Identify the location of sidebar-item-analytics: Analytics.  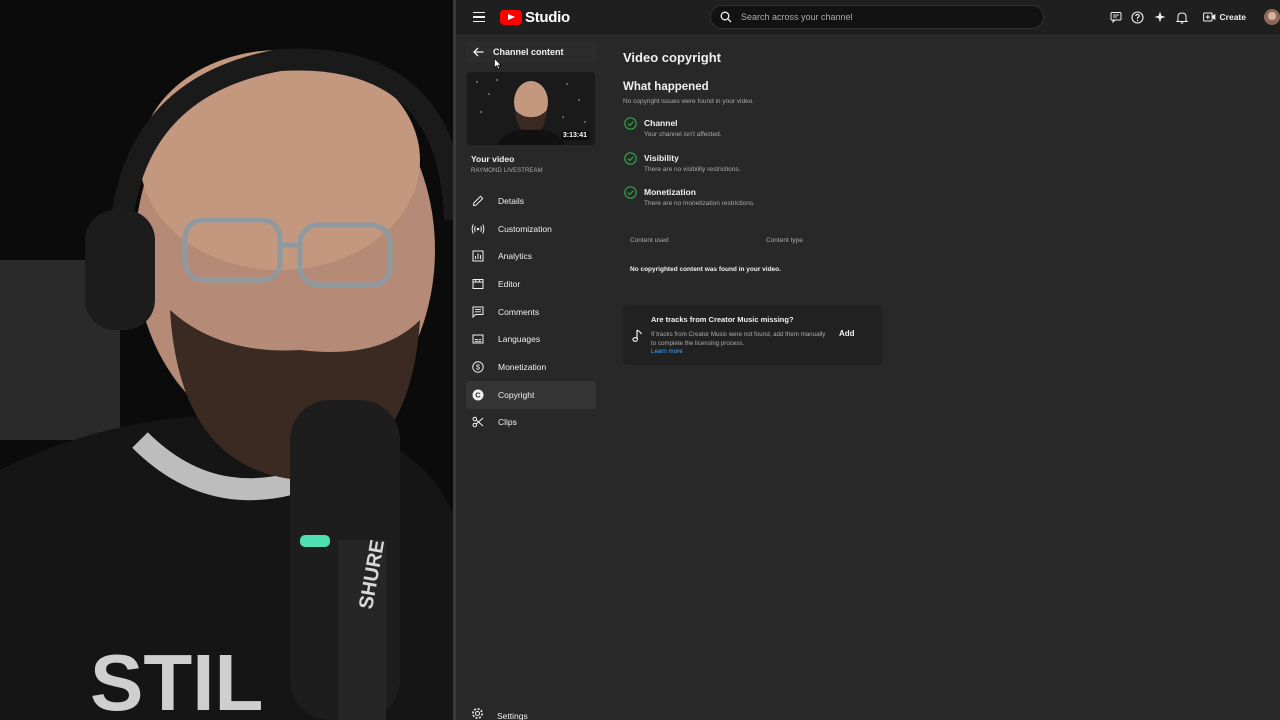
(531, 256).